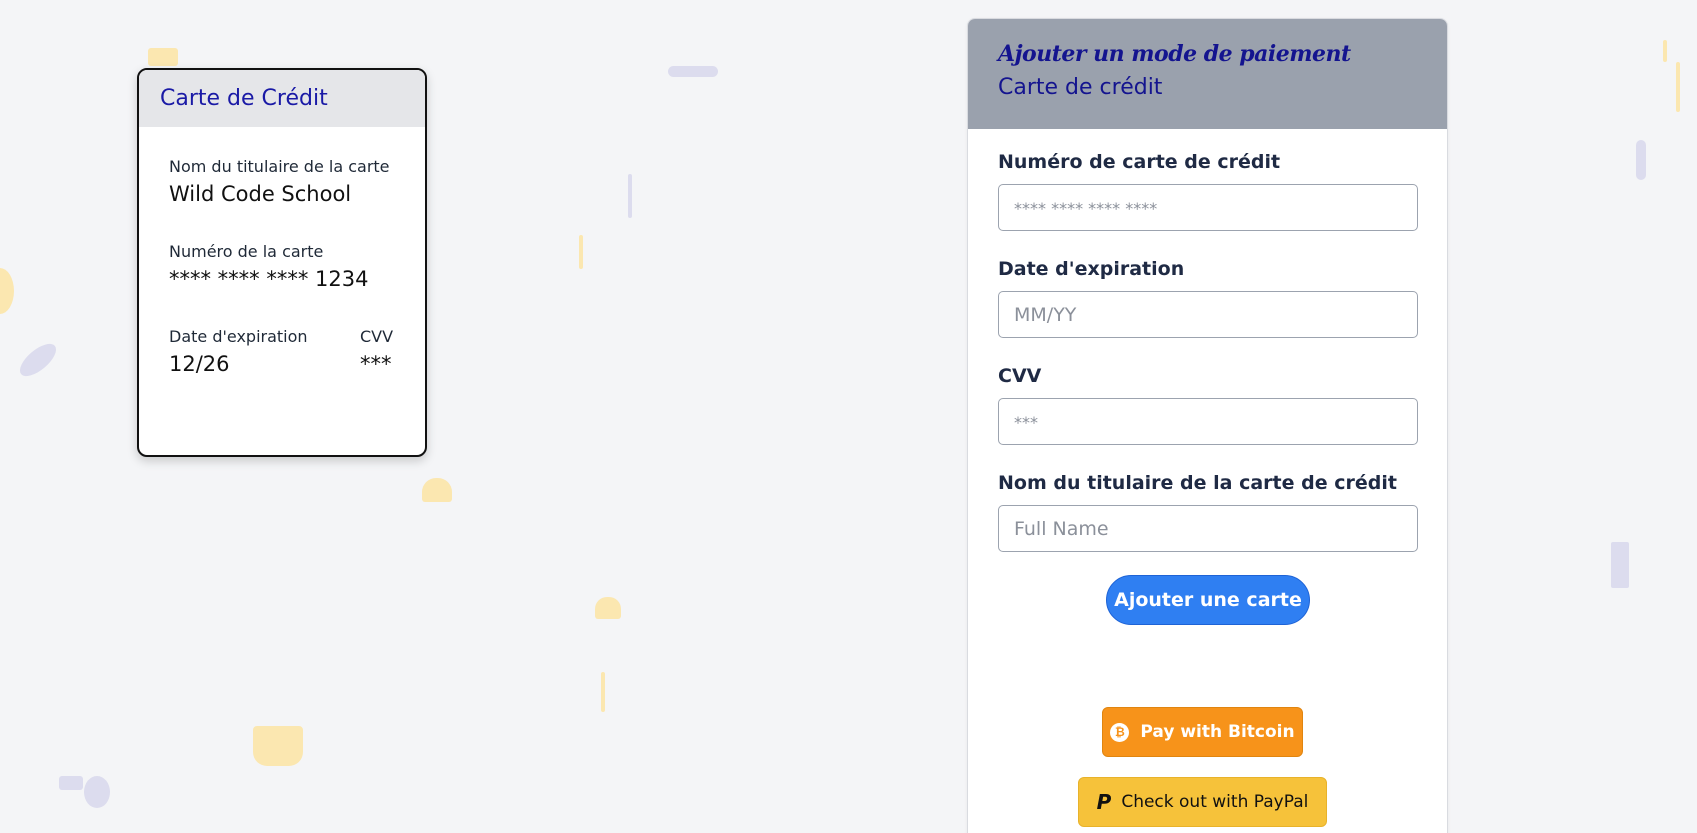 The width and height of the screenshot is (1697, 833). I want to click on pay-with-bitcoin-button: ₿ Pay with Bitcoin, so click(1202, 732).